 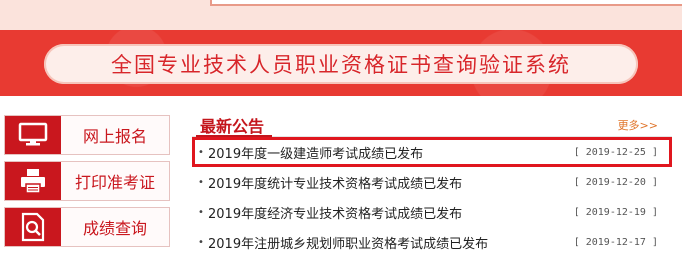 What do you see at coordinates (341, 15) in the screenshot?
I see `top-strip` at bounding box center [341, 15].